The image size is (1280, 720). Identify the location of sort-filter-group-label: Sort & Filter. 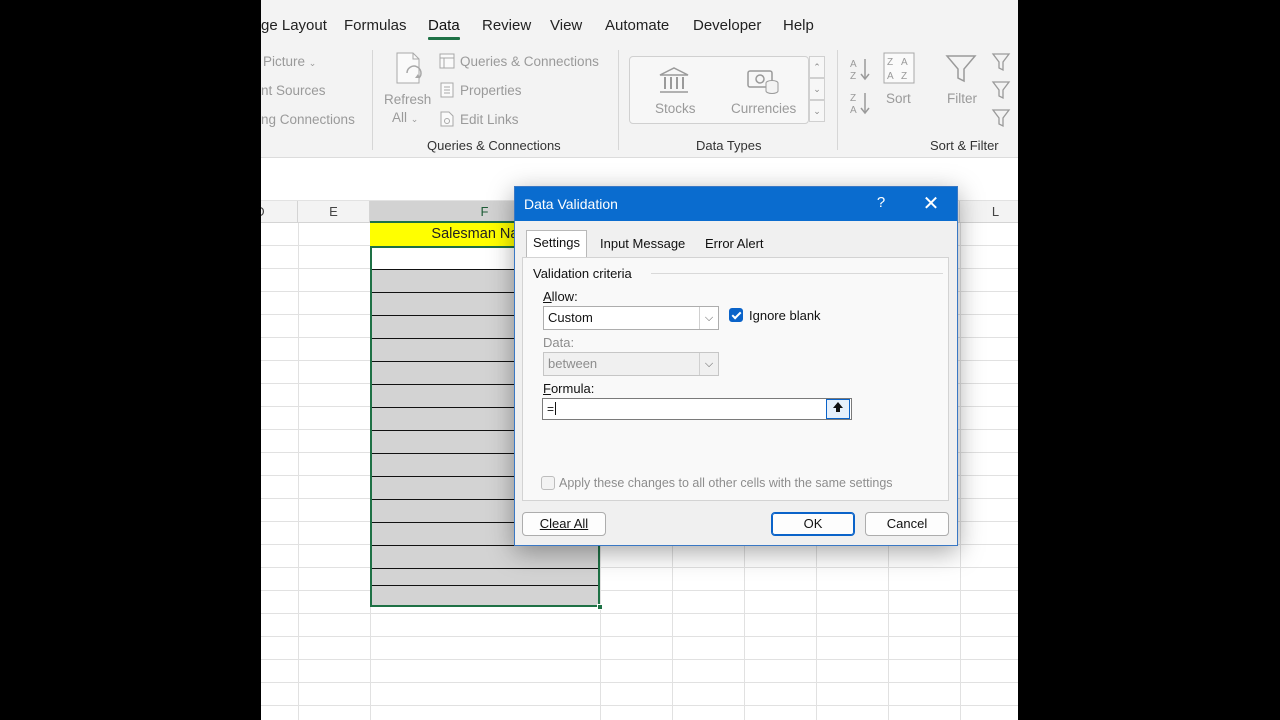
(964, 145).